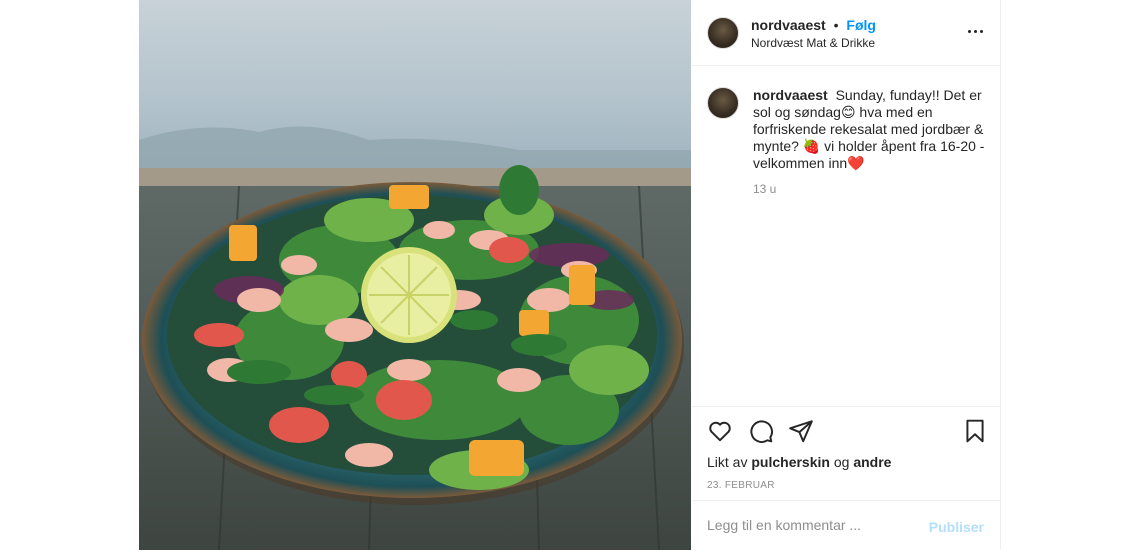 The width and height of the screenshot is (1140, 551). What do you see at coordinates (956, 527) in the screenshot?
I see `publish-button: Publiser` at bounding box center [956, 527].